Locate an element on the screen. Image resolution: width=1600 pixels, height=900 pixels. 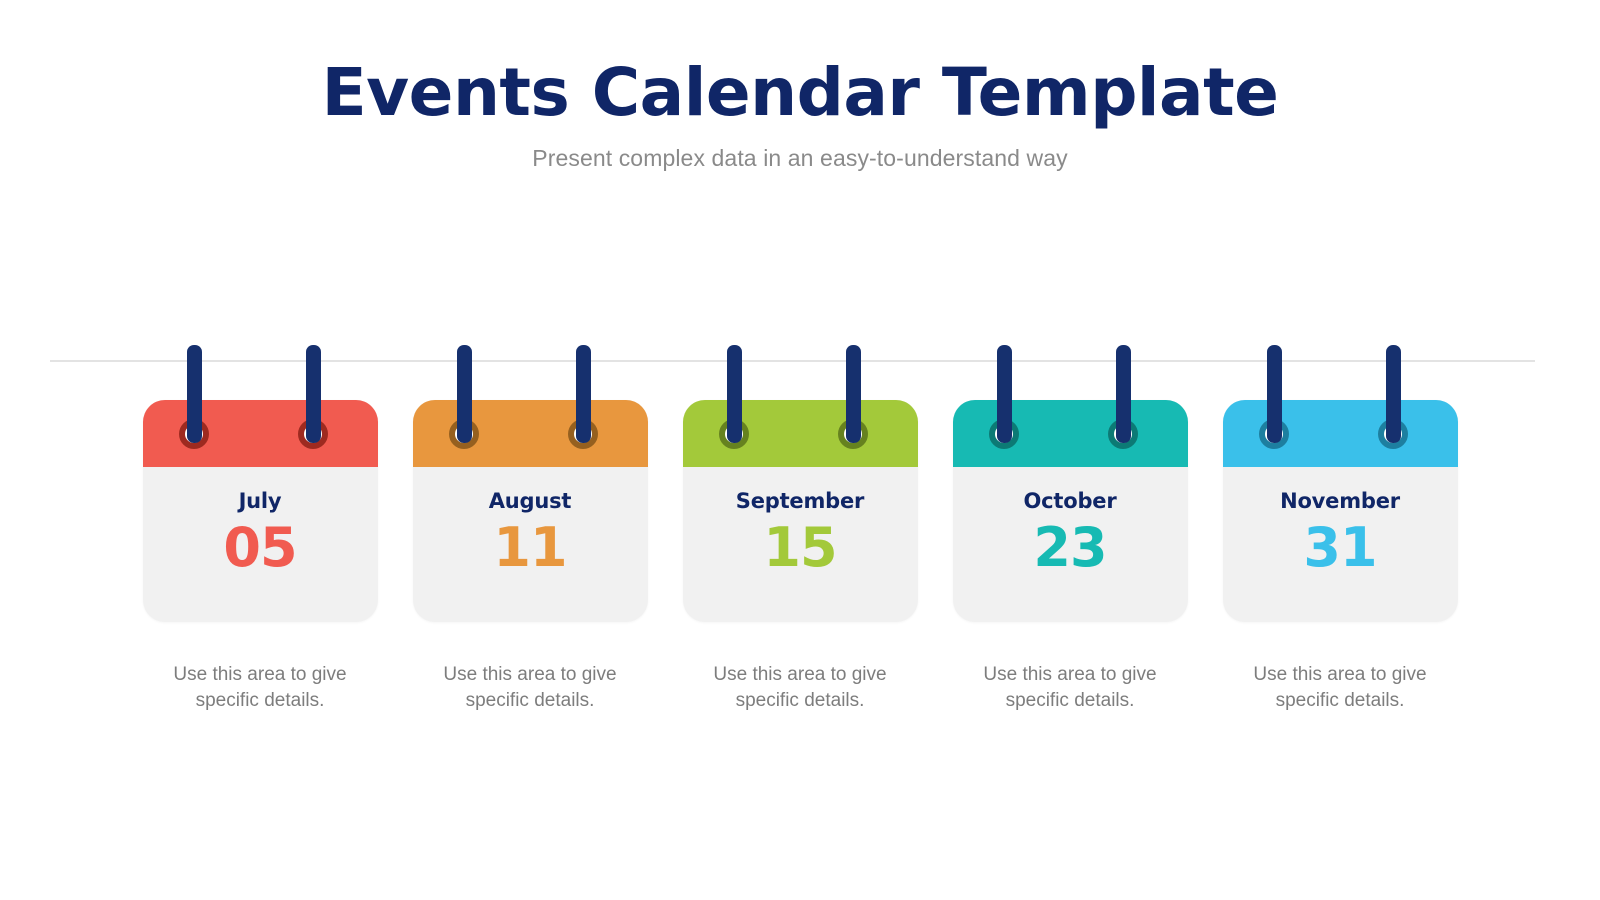
calendar-card-body: October 23 is located at coordinates (1070, 544).